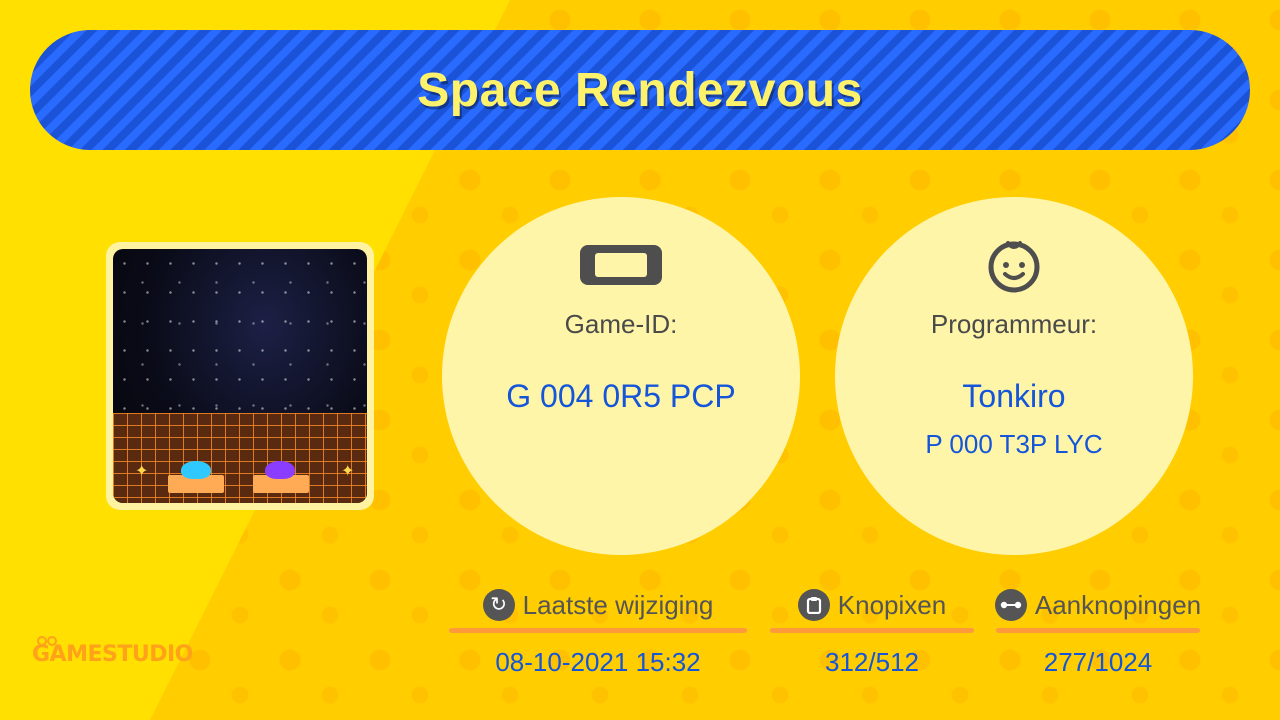 The width and height of the screenshot is (1280, 720). What do you see at coordinates (1098, 662) in the screenshot?
I see `connections-value: 277/1024` at bounding box center [1098, 662].